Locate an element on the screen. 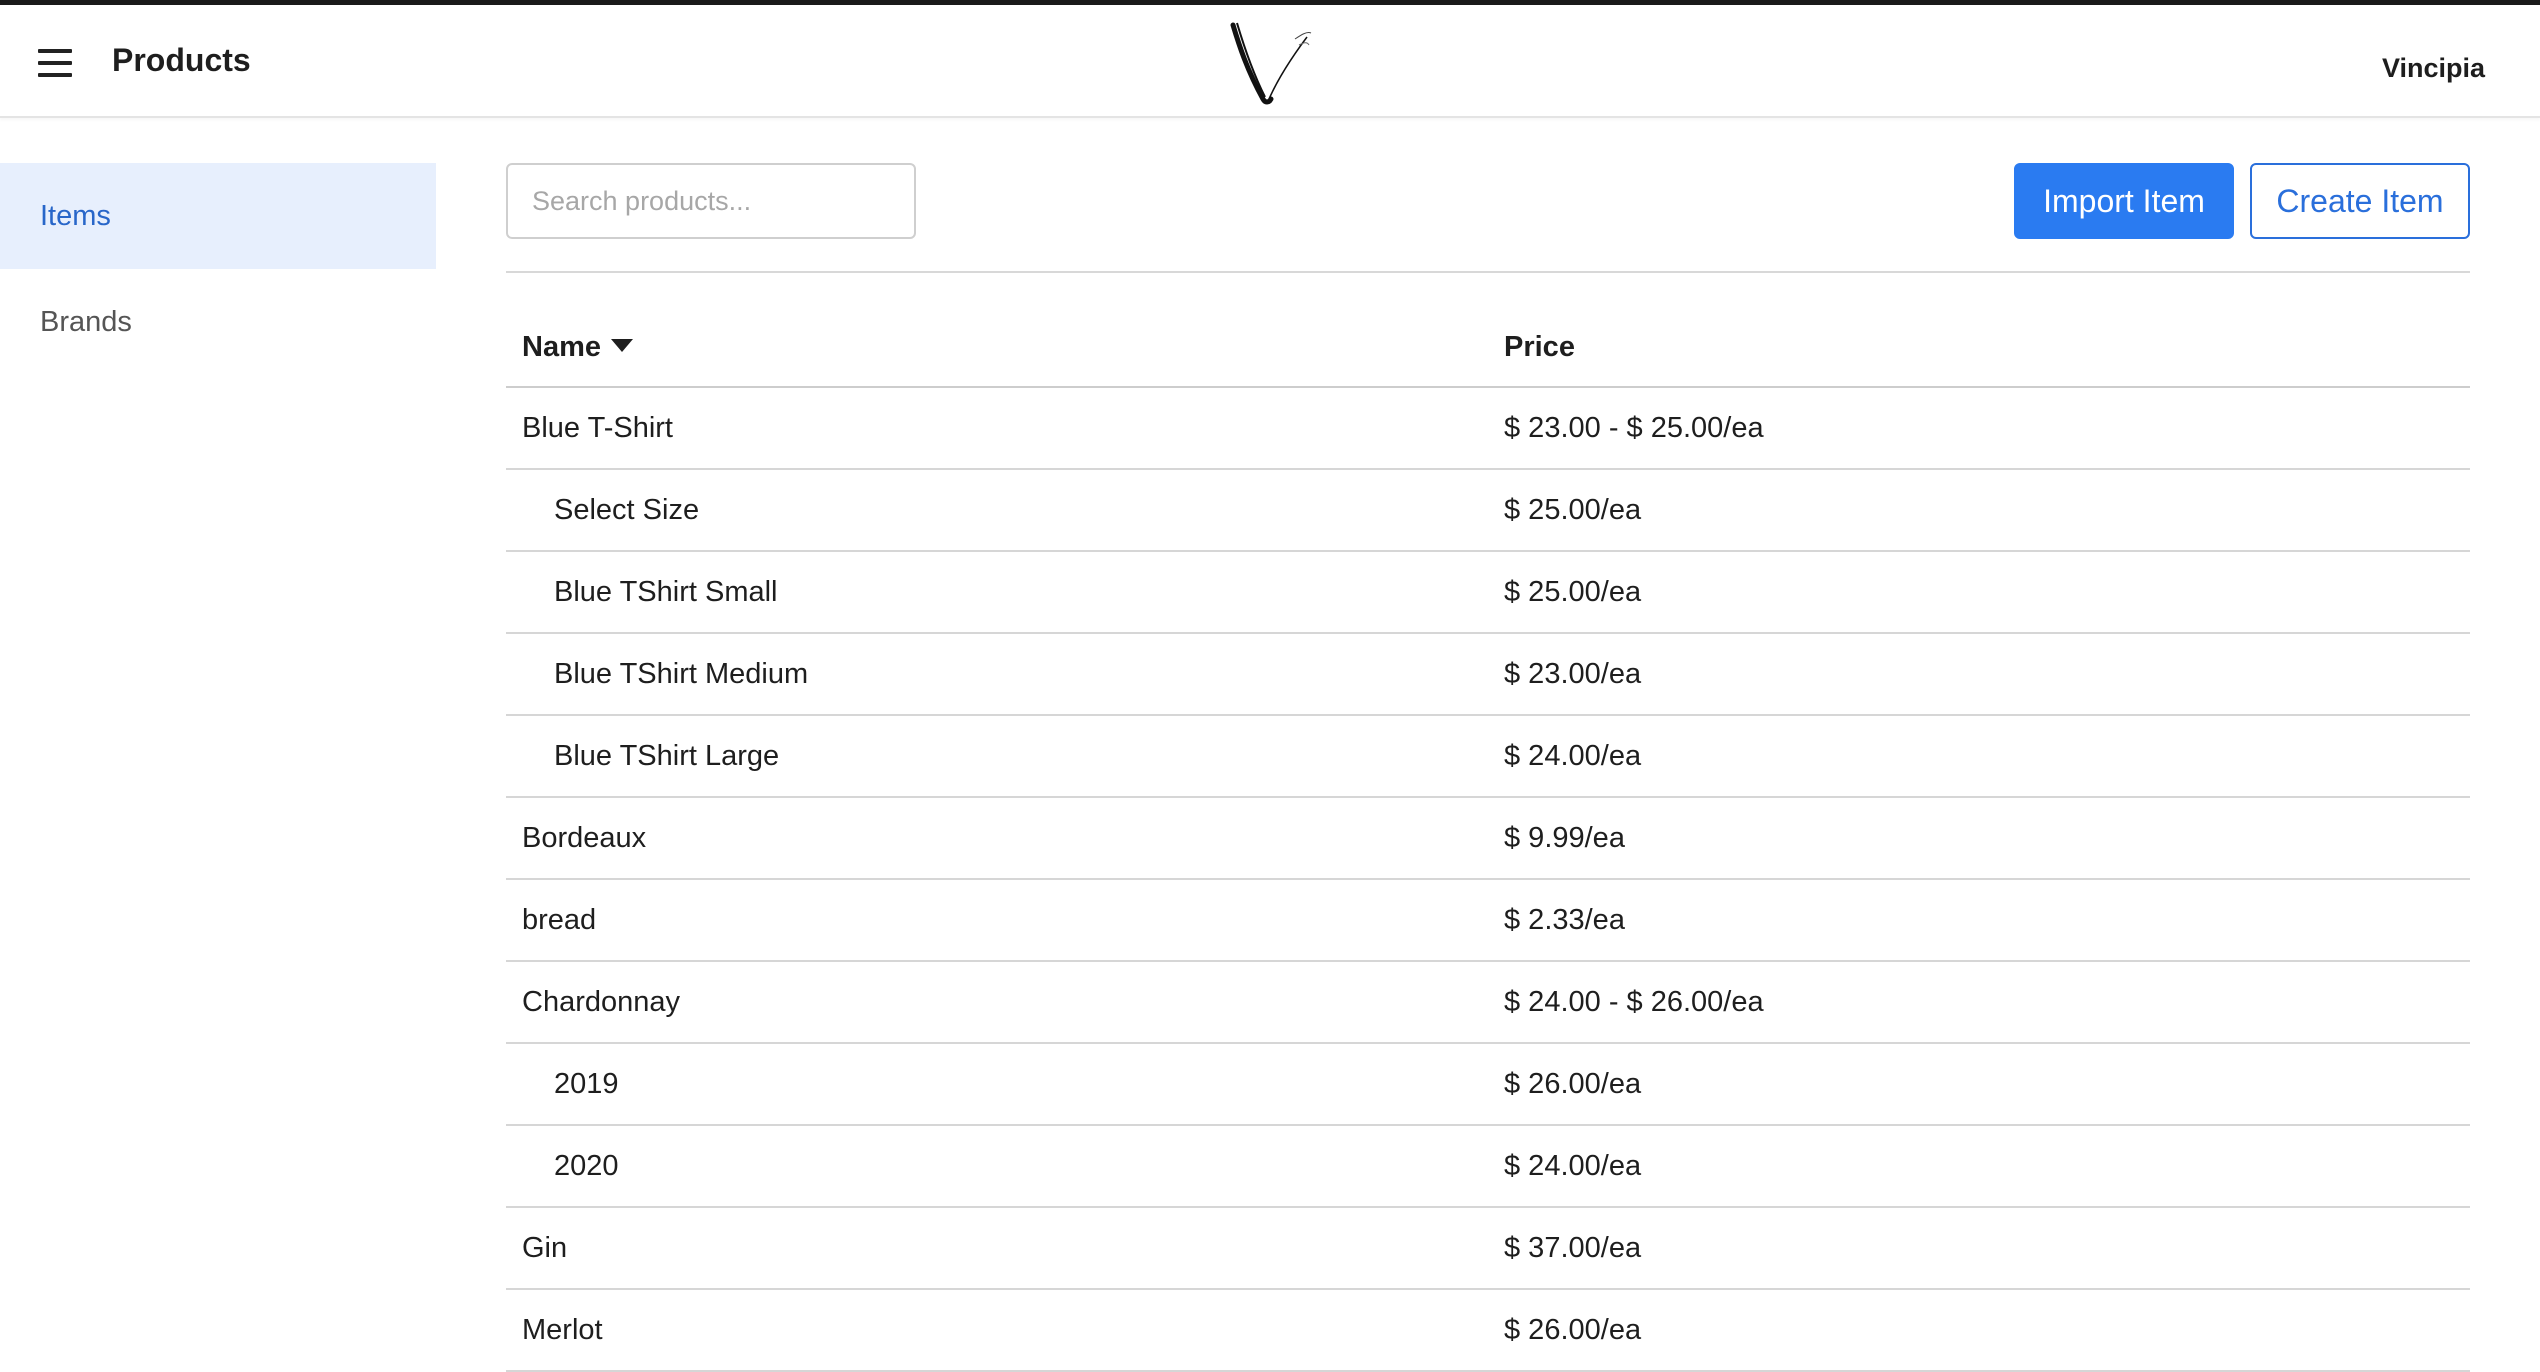 The image size is (2540, 1372). table-row: Select Size $ 25.00/ea is located at coordinates (1488, 510).